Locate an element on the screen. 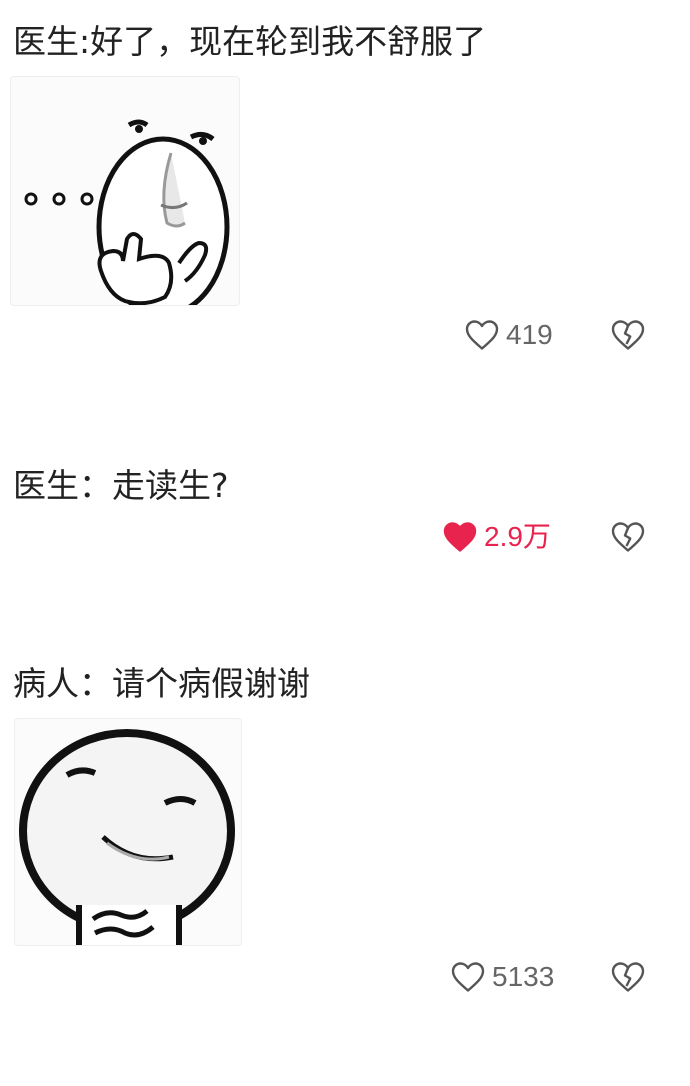 This screenshot has width=690, height=1086. pondering-face-sticker is located at coordinates (125, 191).